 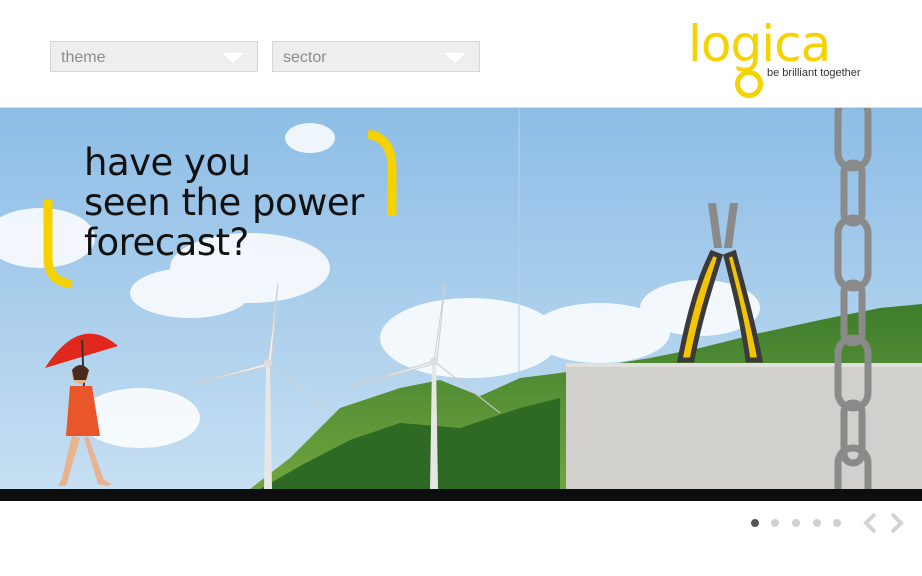 I want to click on hero-headline: have you seen the power forecast?, so click(x=224, y=203).